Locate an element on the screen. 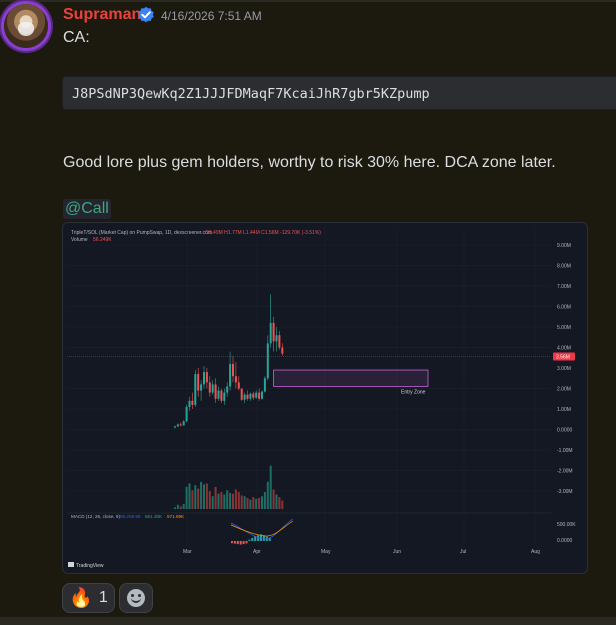  add-reaction-button is located at coordinates (136, 598).